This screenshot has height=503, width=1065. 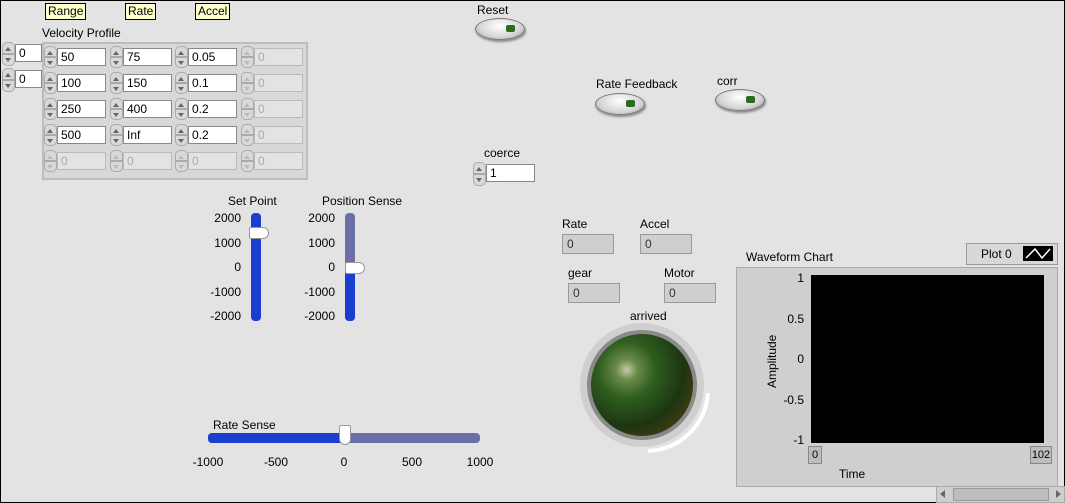 What do you see at coordinates (927, 359) in the screenshot?
I see `plot-area` at bounding box center [927, 359].